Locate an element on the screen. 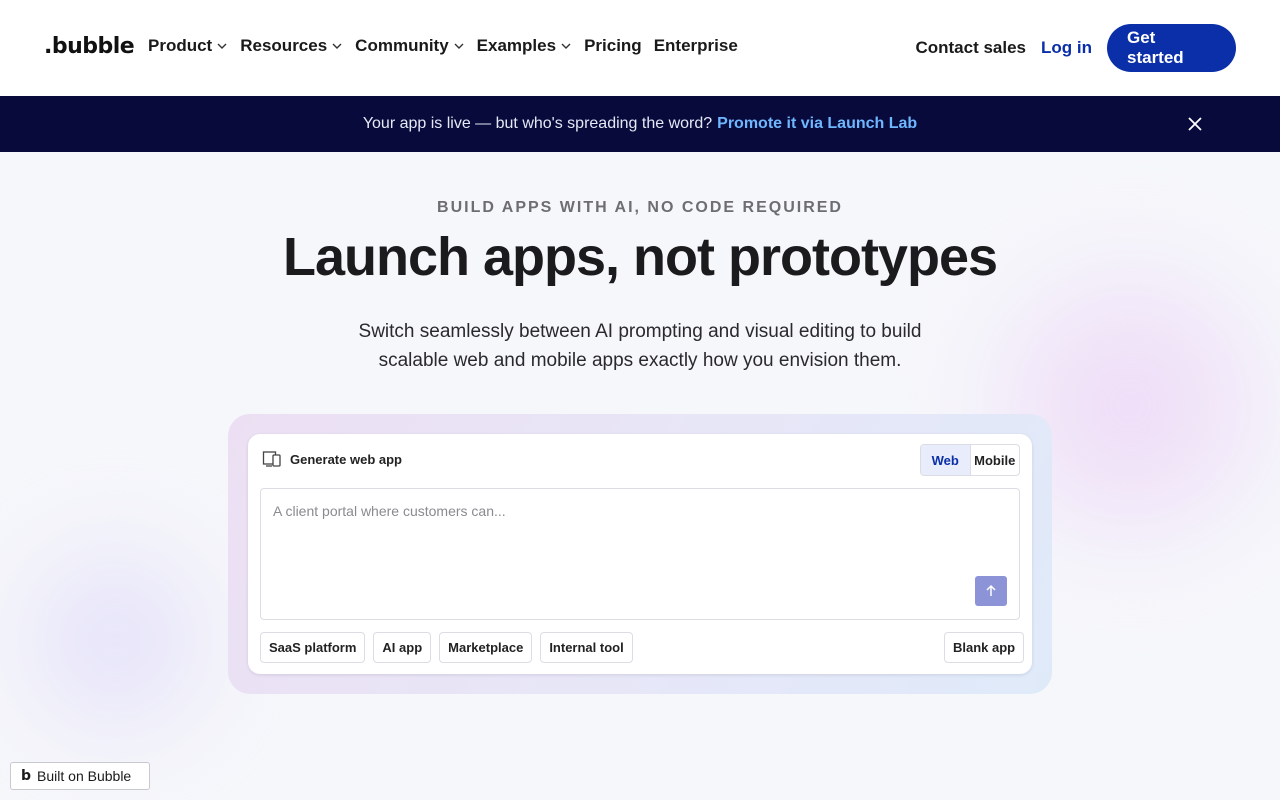 Image resolution: width=1280 pixels, height=800 pixels. login-link: Log in is located at coordinates (1066, 48).